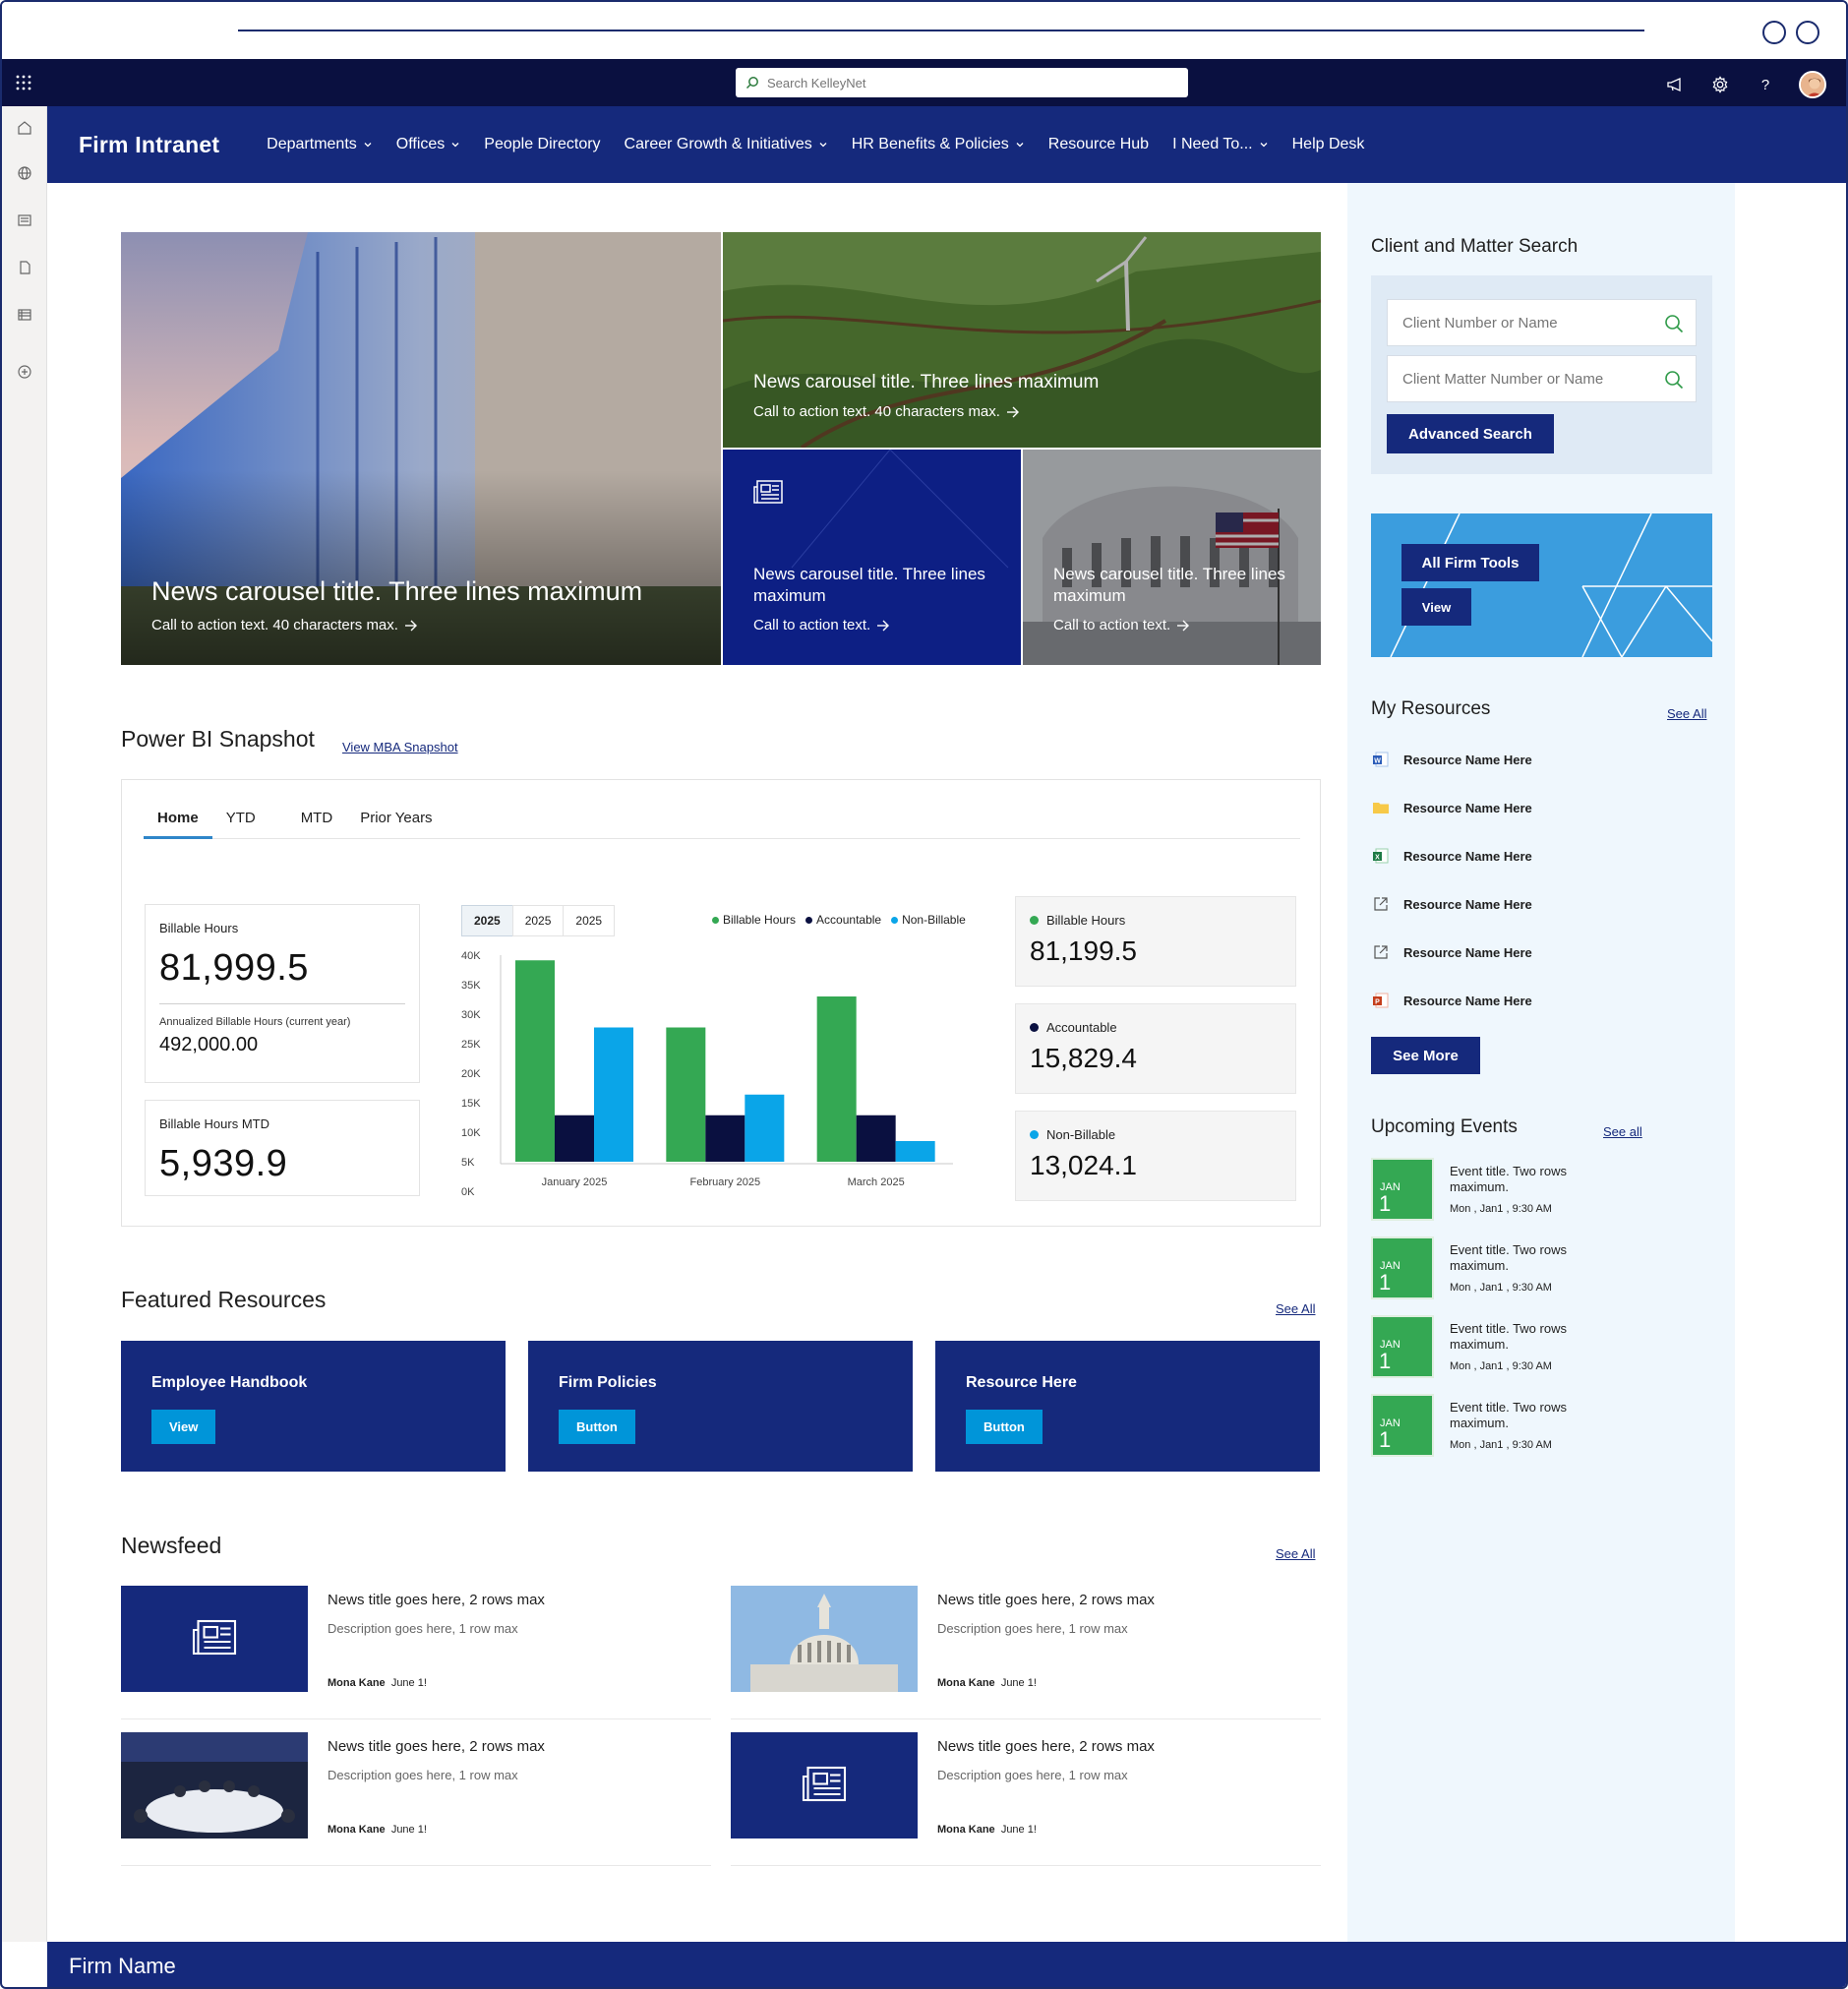 The image size is (1848, 1989). What do you see at coordinates (400, 747) in the screenshot?
I see `view-mba-snapshot-link: View MBA Snapshot` at bounding box center [400, 747].